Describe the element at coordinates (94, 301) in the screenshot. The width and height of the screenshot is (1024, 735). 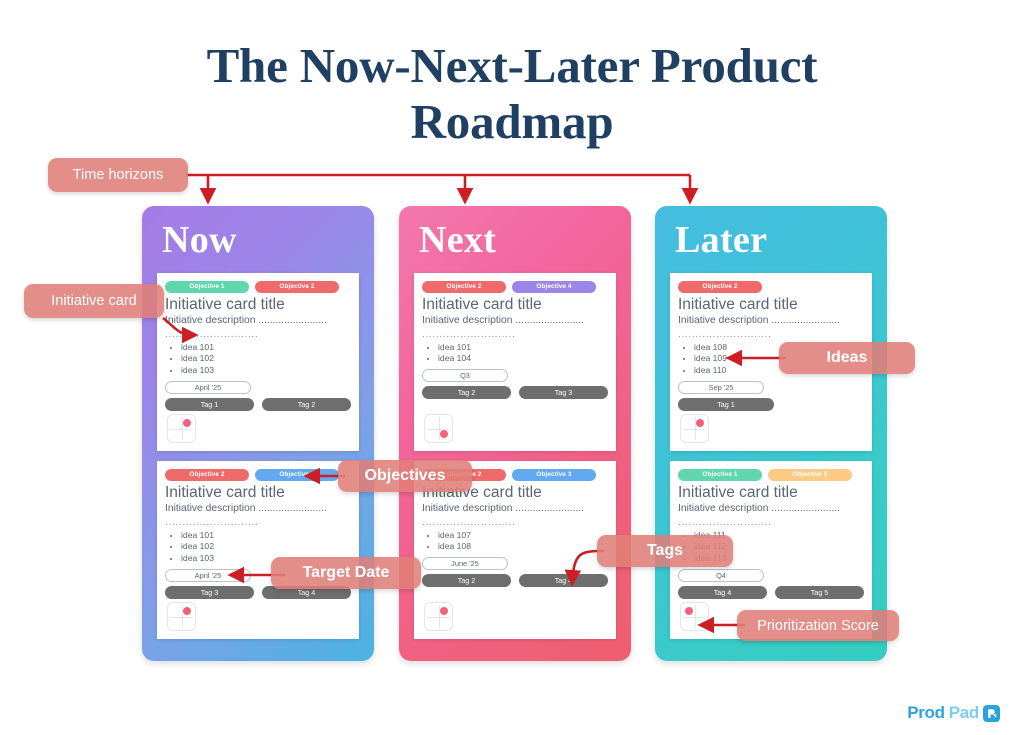
I see `callout-initiative-card: Initiative card` at that location.